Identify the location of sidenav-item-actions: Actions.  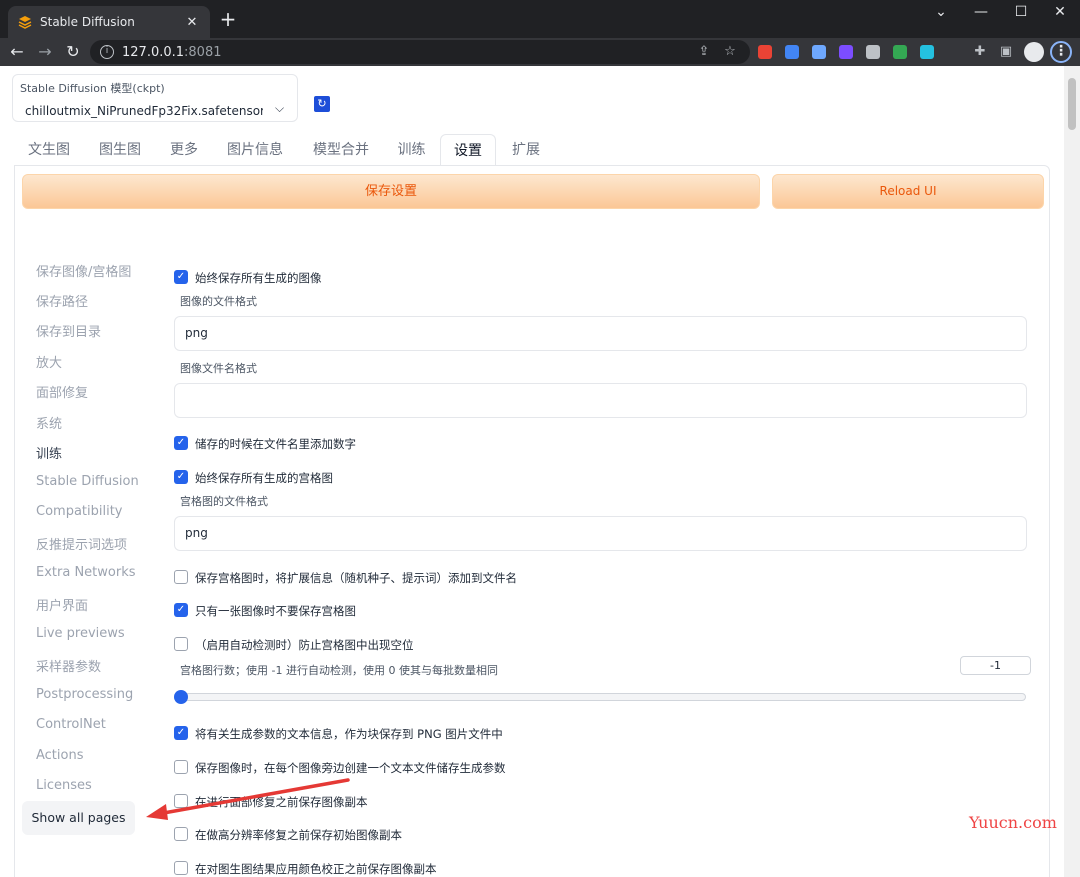
(60, 755).